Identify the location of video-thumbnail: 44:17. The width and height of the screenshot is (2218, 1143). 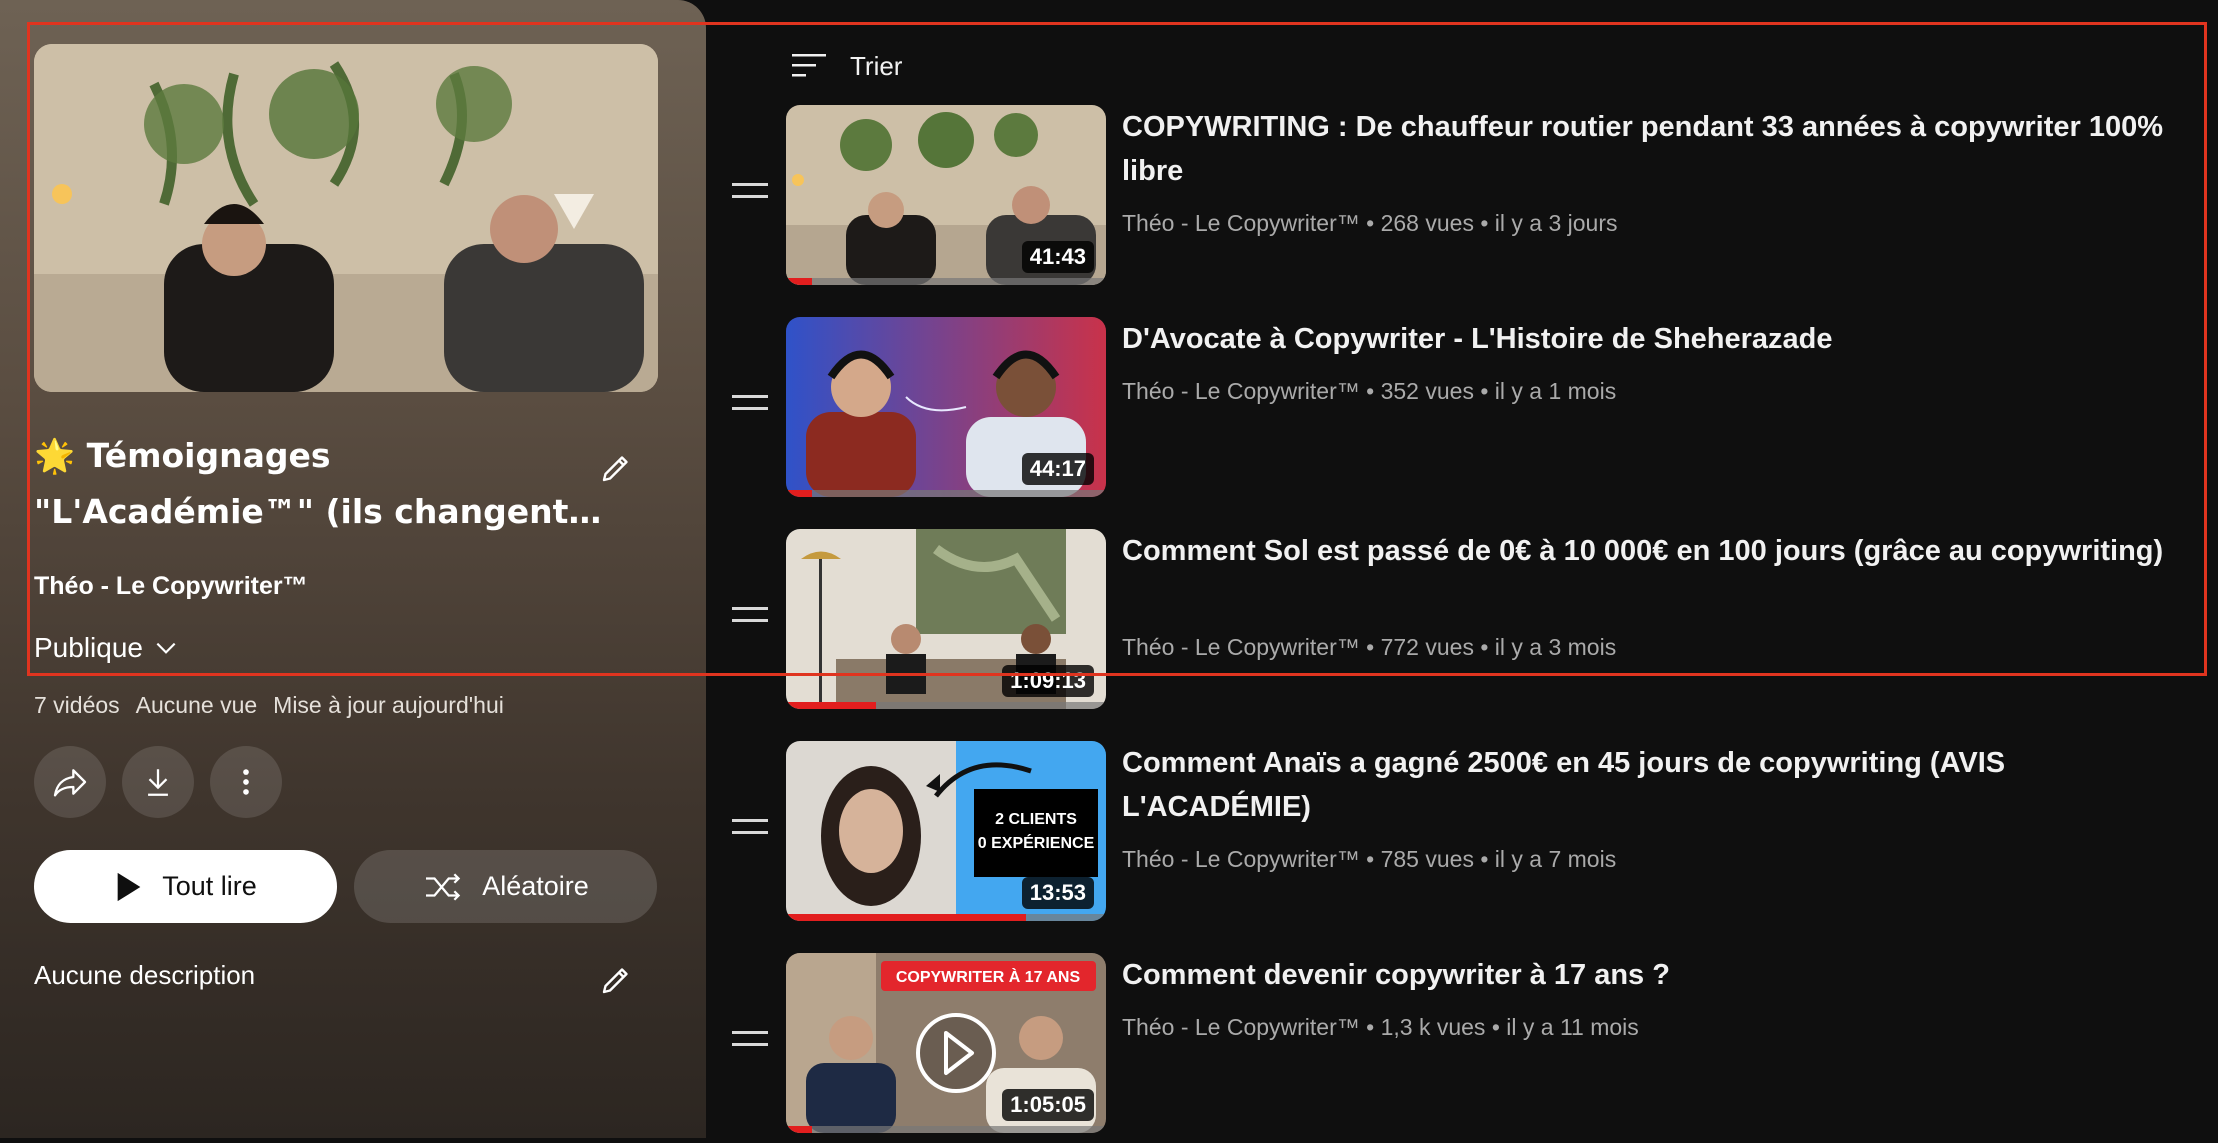
(946, 407).